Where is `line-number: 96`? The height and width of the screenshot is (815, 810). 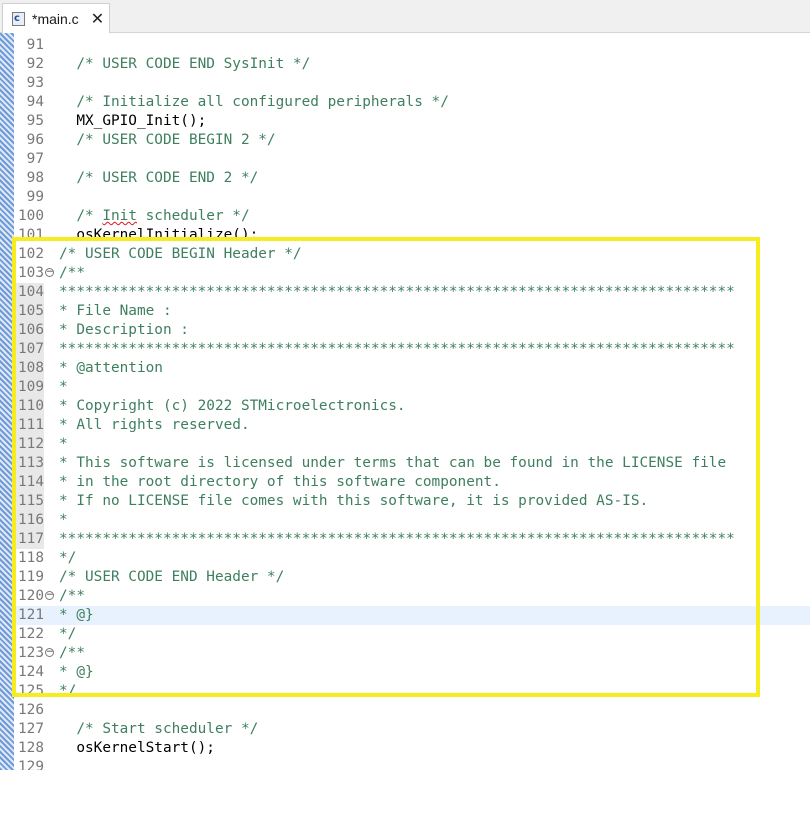 line-number: 96 is located at coordinates (35, 140).